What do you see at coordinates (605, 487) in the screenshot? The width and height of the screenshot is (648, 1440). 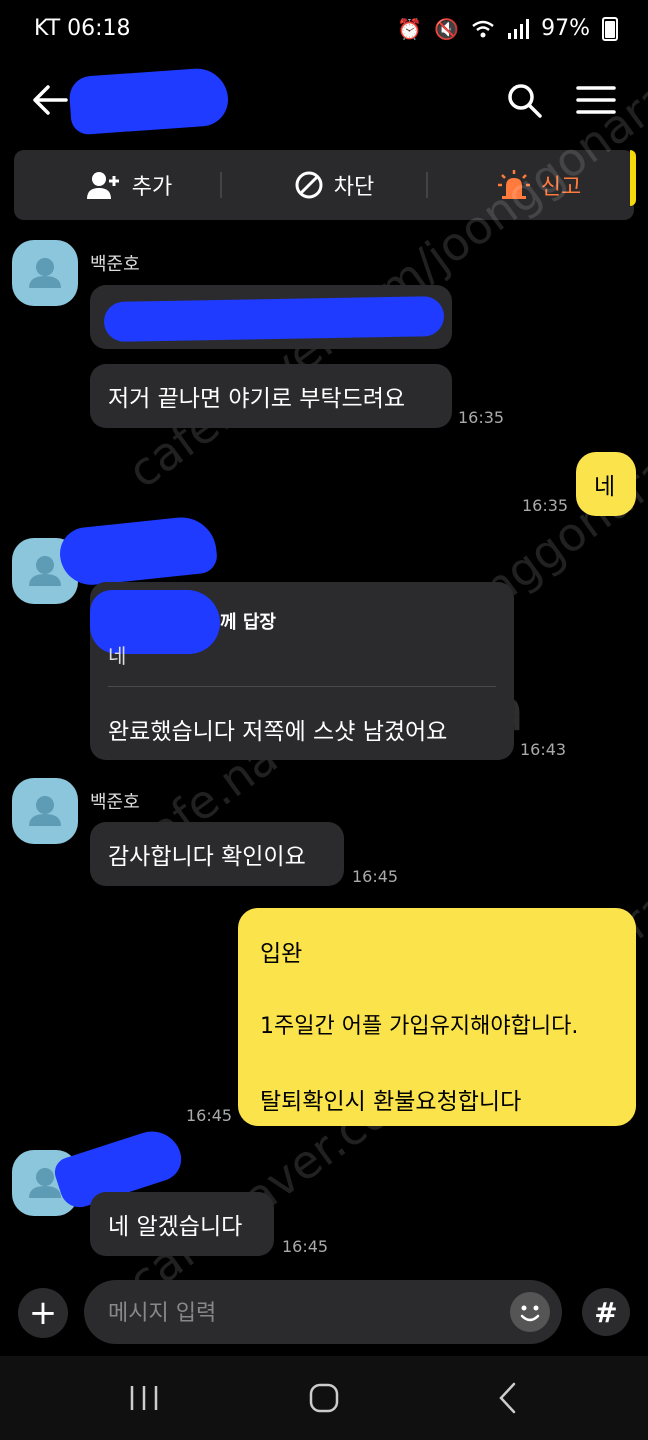 I see `message-text: 네` at bounding box center [605, 487].